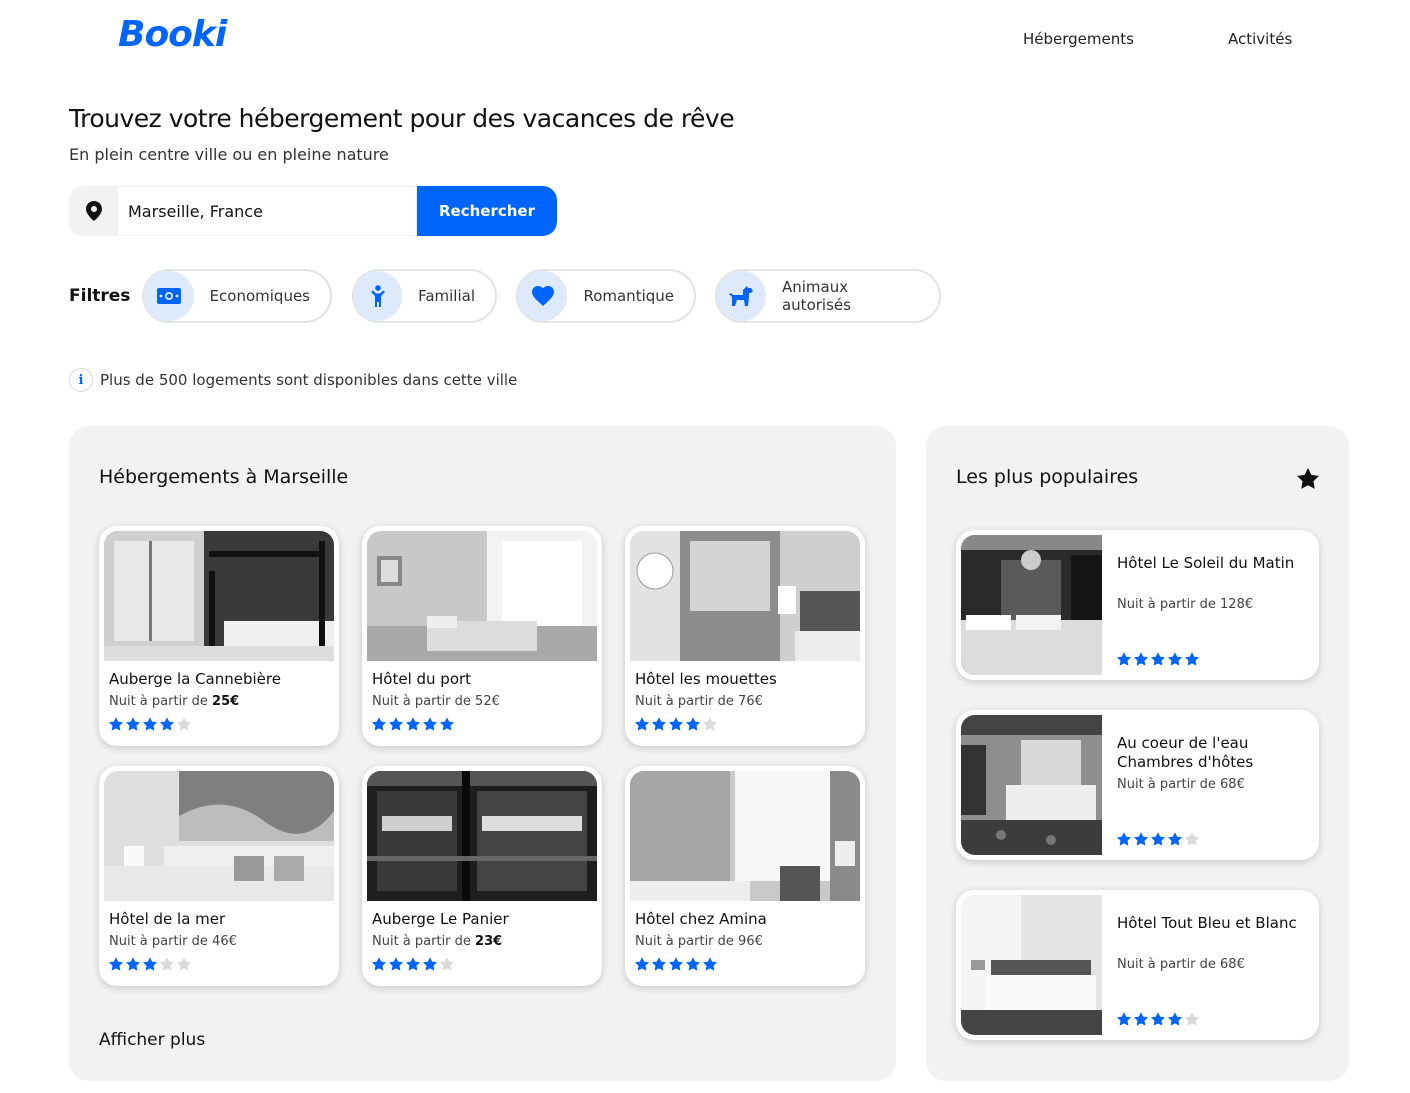  I want to click on filter-animaux: Animaux autorisés, so click(828, 296).